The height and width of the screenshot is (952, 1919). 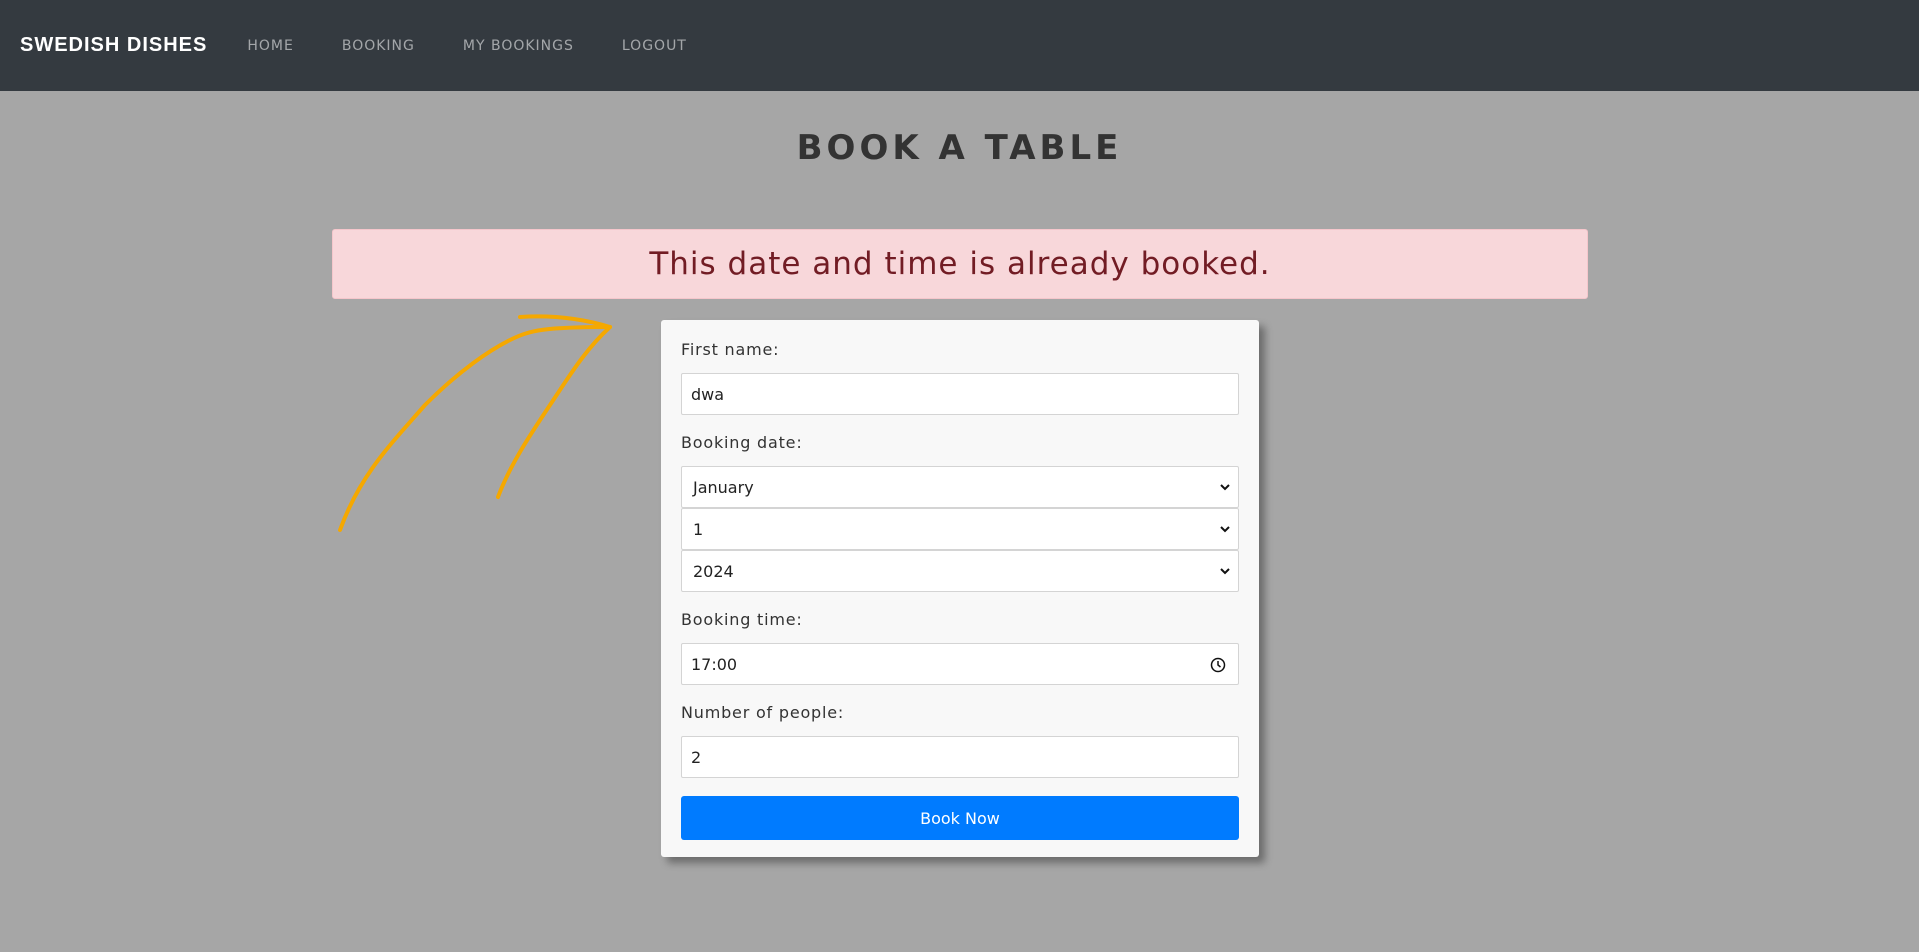 What do you see at coordinates (113, 45) in the screenshot?
I see `brand-logo: SWEDISH DISHES` at bounding box center [113, 45].